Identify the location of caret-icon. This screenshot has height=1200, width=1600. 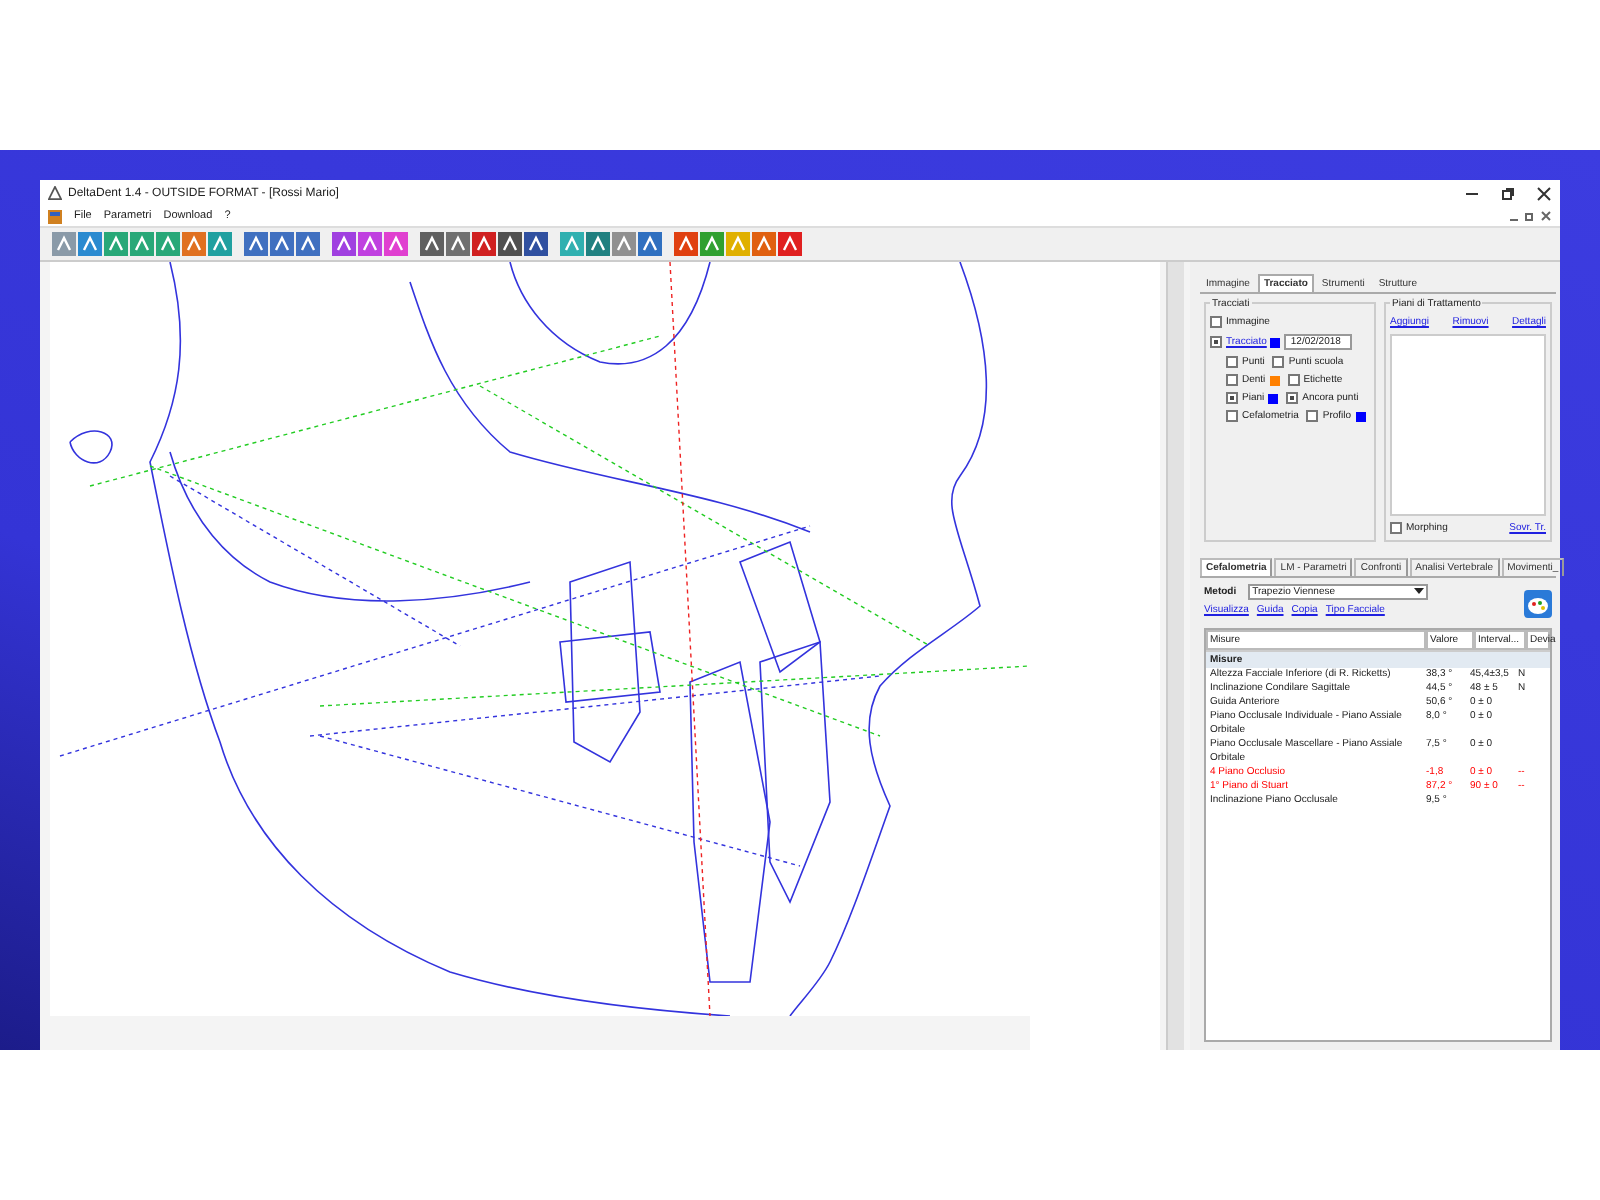
(1419, 592).